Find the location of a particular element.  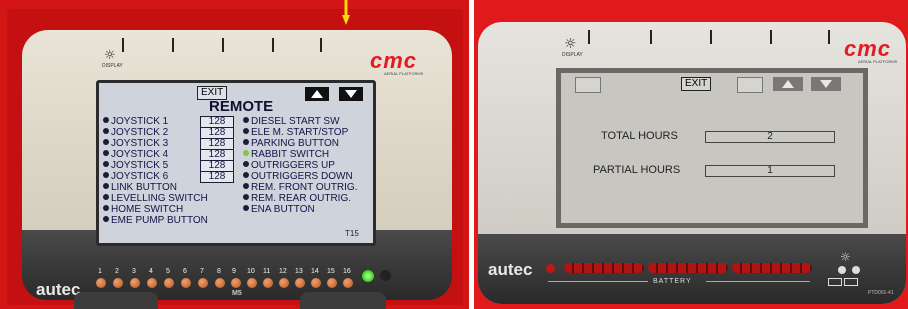

joystick-5-label: JOYSTICK 5 is located at coordinates (135, 165).